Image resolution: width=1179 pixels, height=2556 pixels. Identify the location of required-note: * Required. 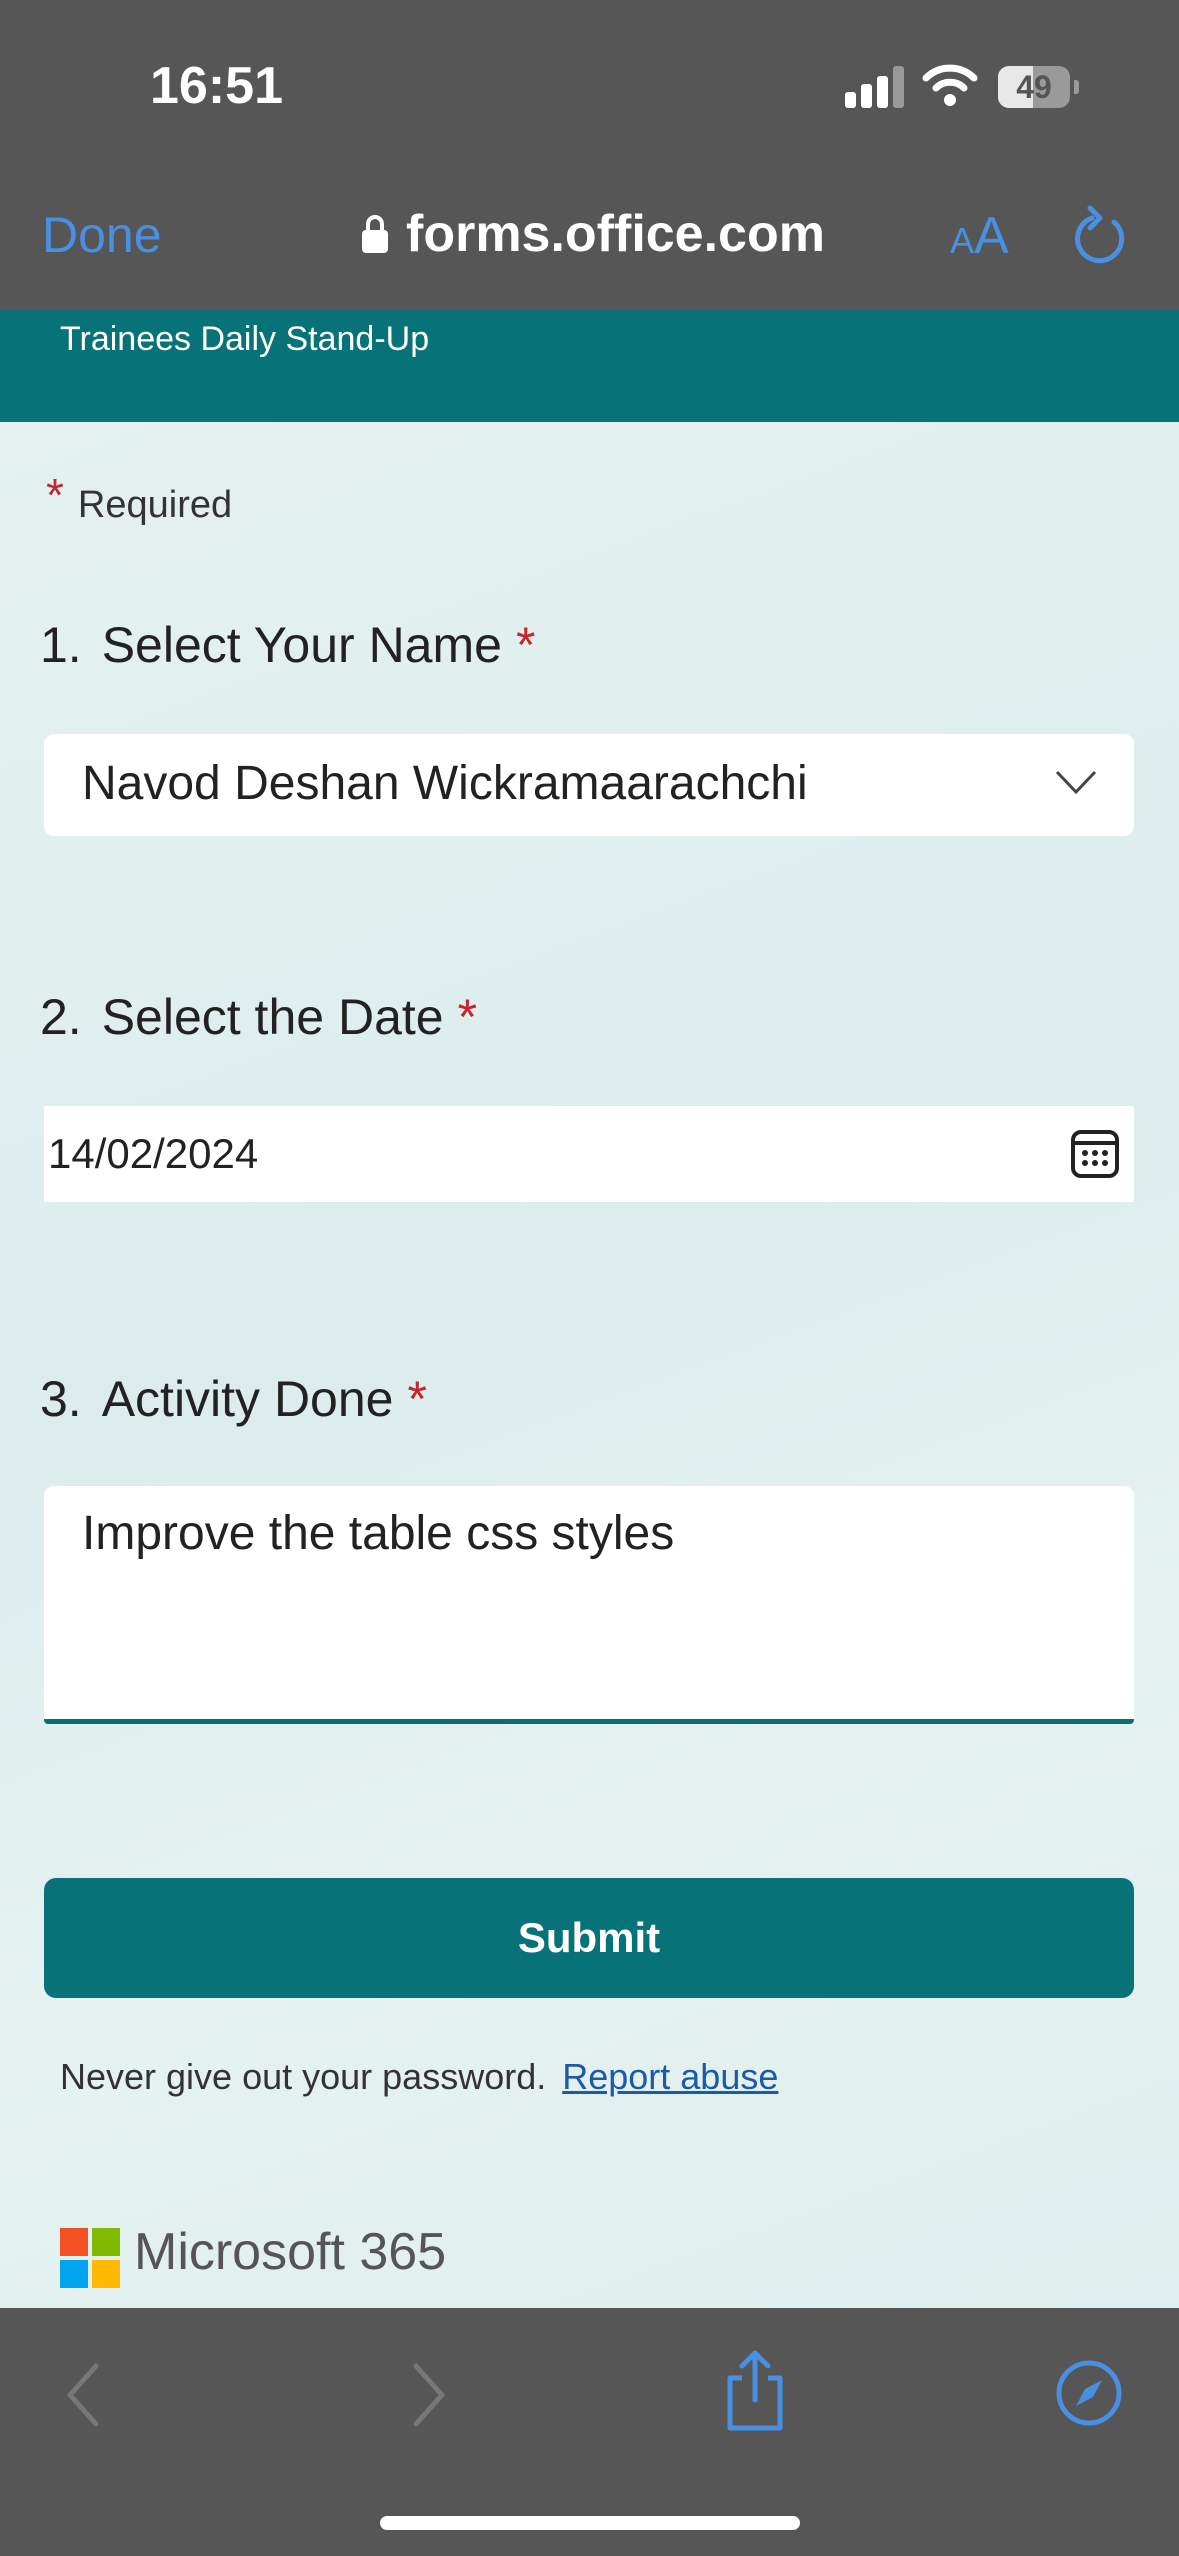
(139, 498).